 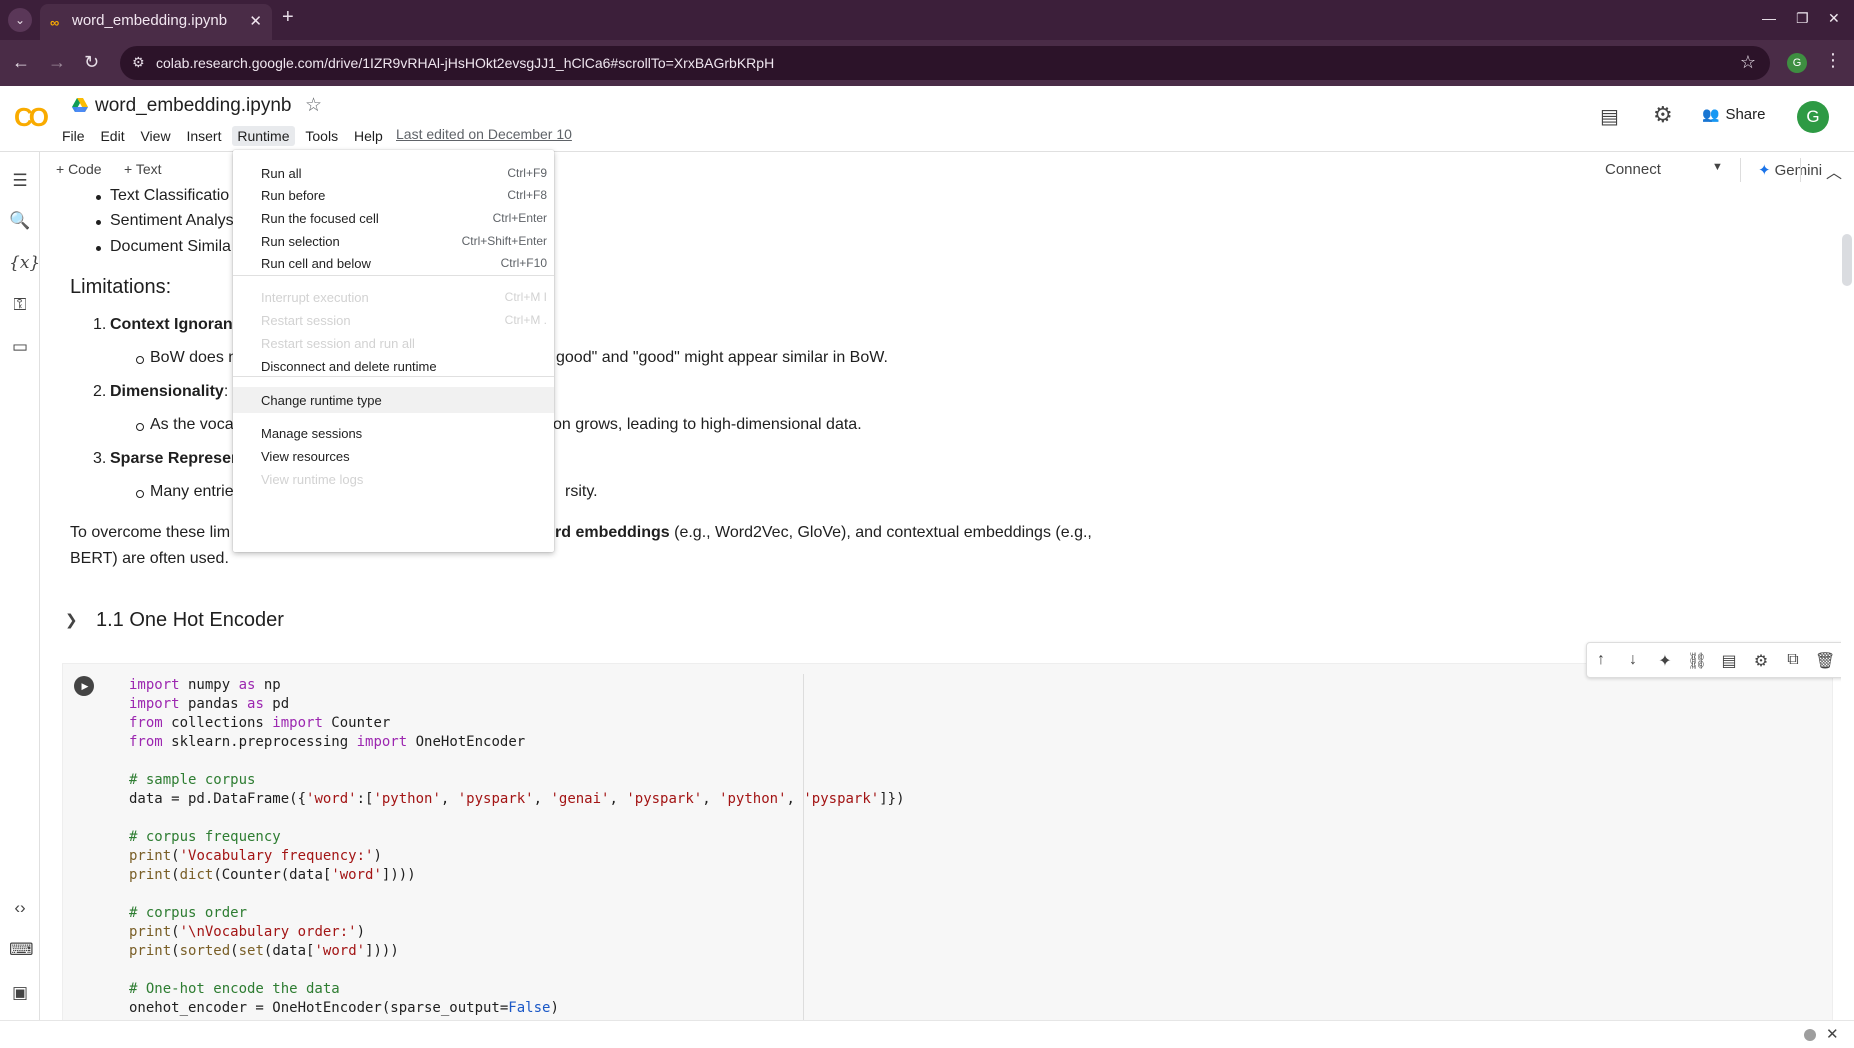 What do you see at coordinates (163, 246) in the screenshot?
I see `list-item: Document Simila` at bounding box center [163, 246].